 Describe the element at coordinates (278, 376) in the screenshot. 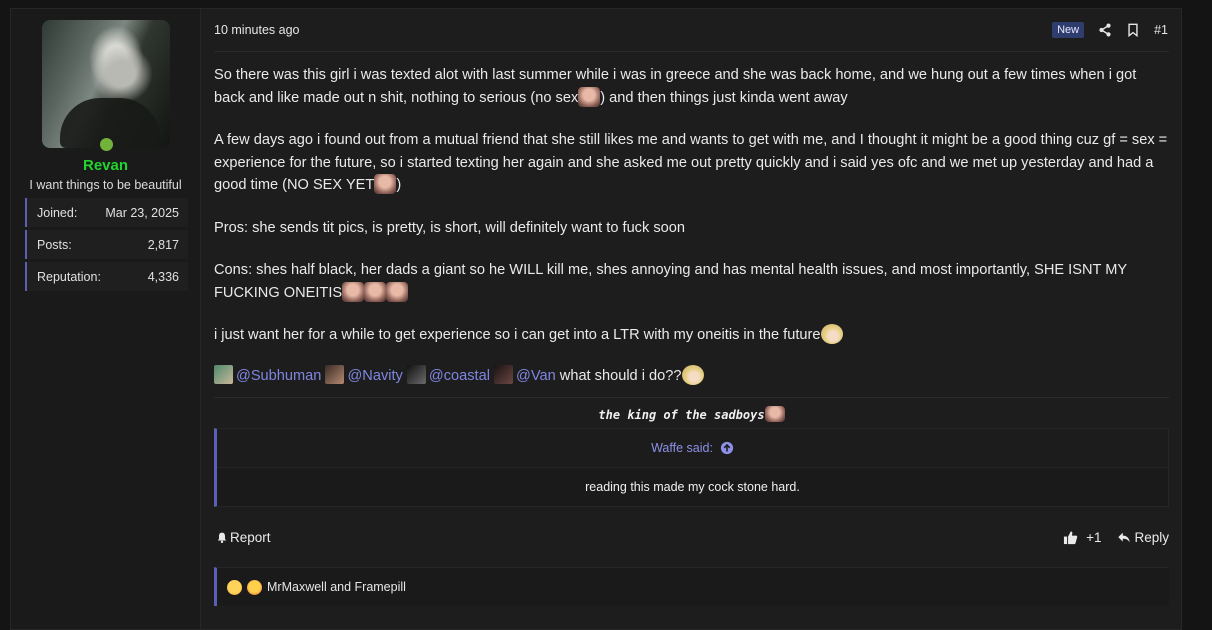

I see `mention-link: @Subhuman` at that location.